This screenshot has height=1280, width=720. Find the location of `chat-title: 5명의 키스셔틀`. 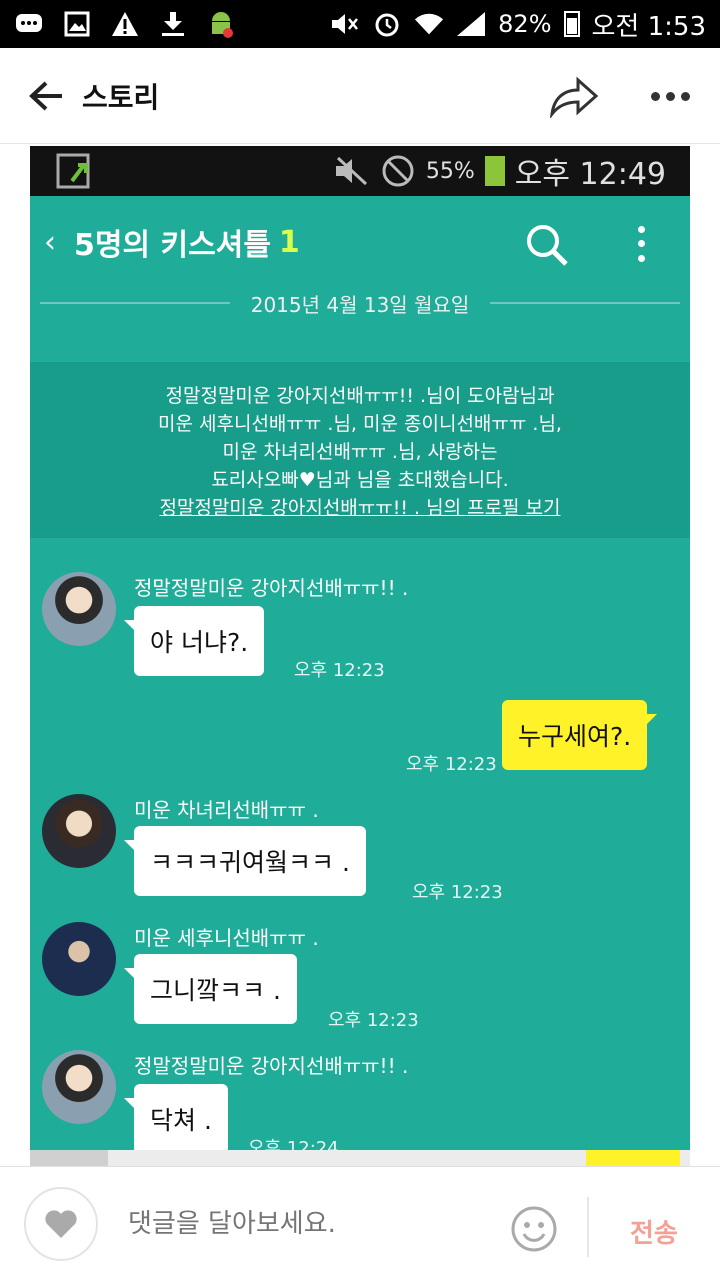

chat-title: 5명의 키스셔틀 is located at coordinates (172, 245).